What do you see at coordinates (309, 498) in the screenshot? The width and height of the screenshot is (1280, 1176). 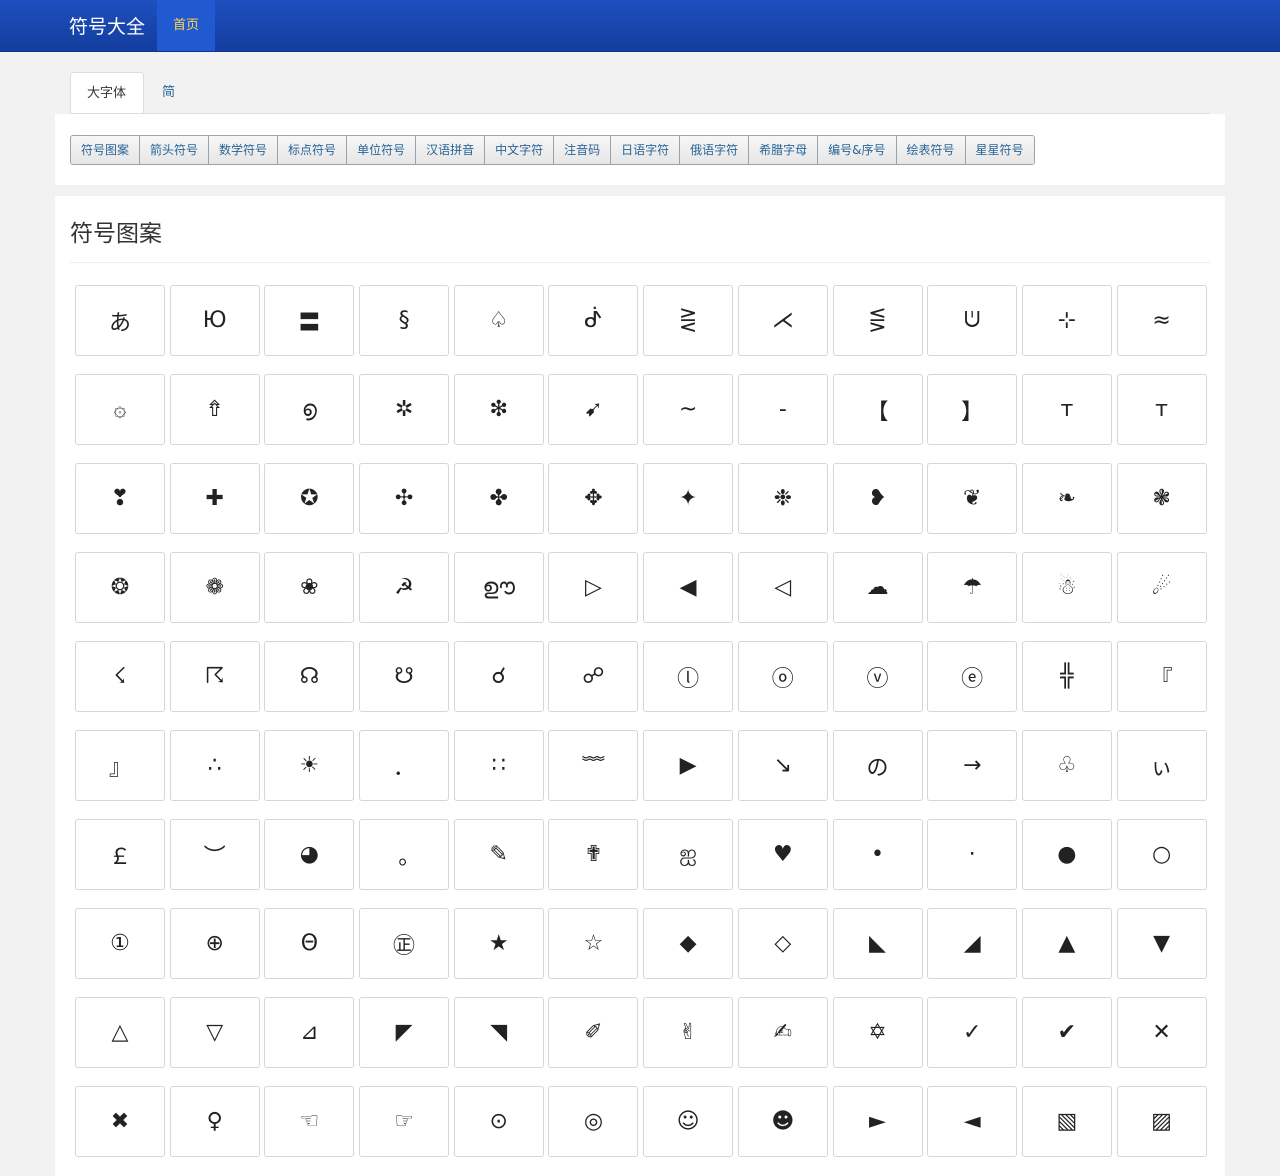 I see `symbol-cell: ✪` at bounding box center [309, 498].